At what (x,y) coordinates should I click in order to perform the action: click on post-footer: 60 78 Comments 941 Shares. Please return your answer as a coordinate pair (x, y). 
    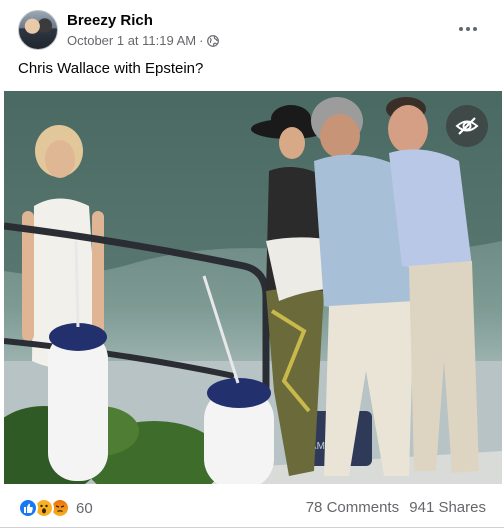
    Looking at the image, I should click on (252, 507).